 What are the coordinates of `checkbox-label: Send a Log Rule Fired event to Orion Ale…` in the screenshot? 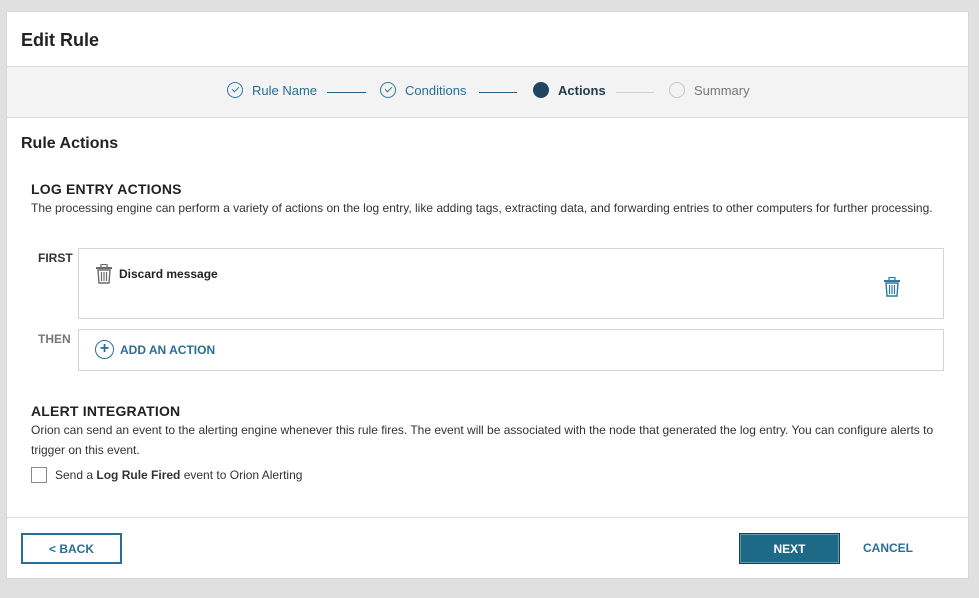 It's located at (179, 475).